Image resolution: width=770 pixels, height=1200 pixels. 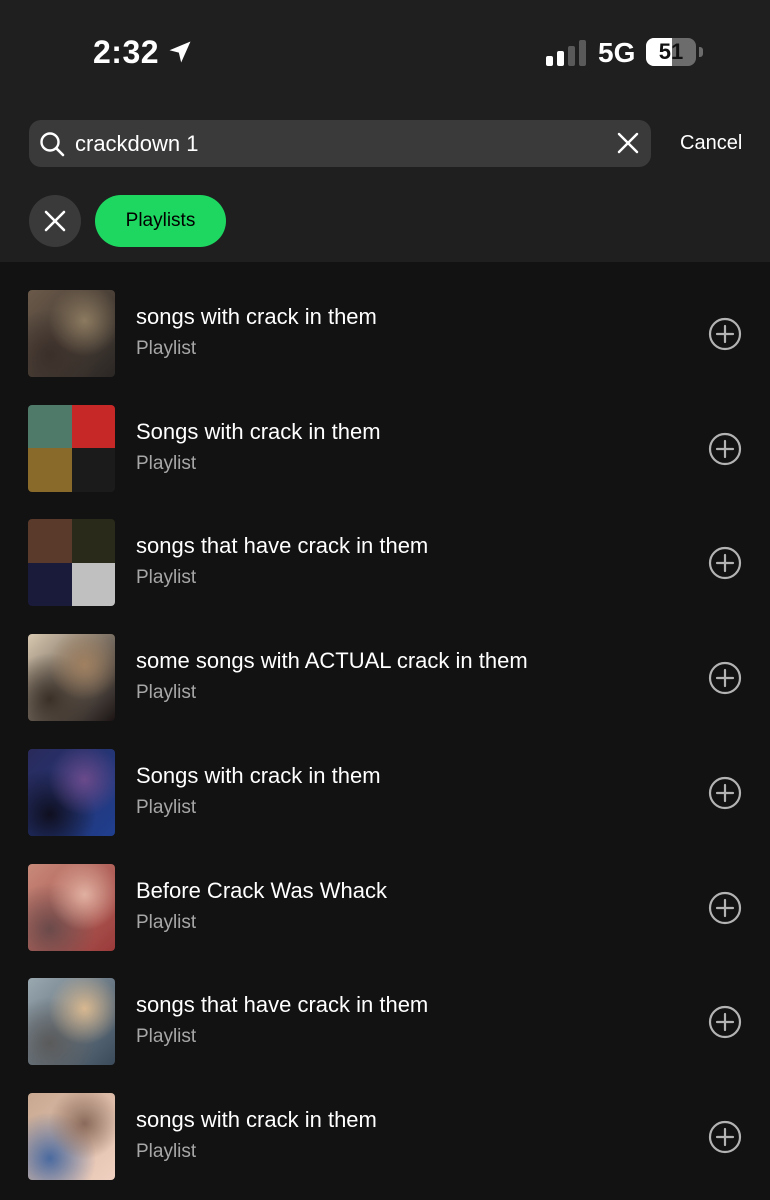 I want to click on battery-icon: 51, so click(x=675, y=52).